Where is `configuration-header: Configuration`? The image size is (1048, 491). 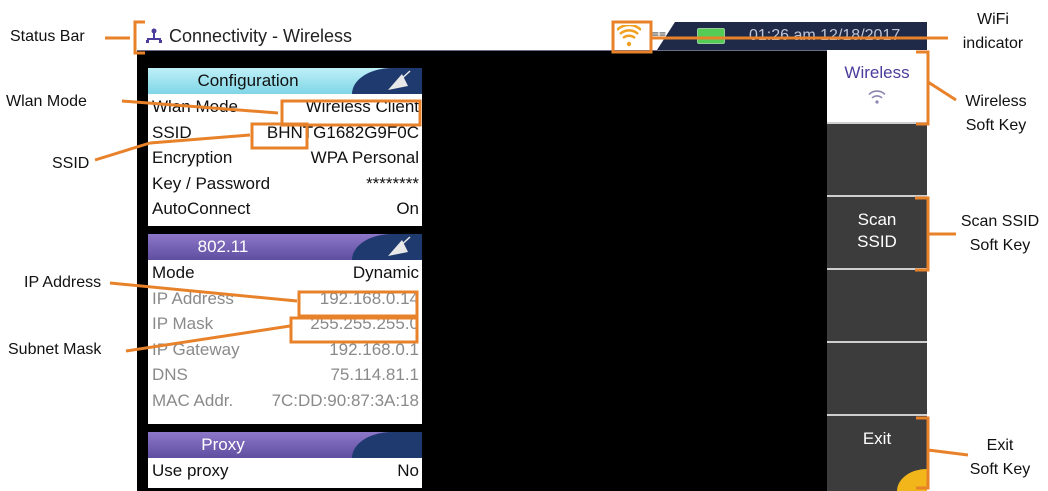
configuration-header: Configuration is located at coordinates (285, 81).